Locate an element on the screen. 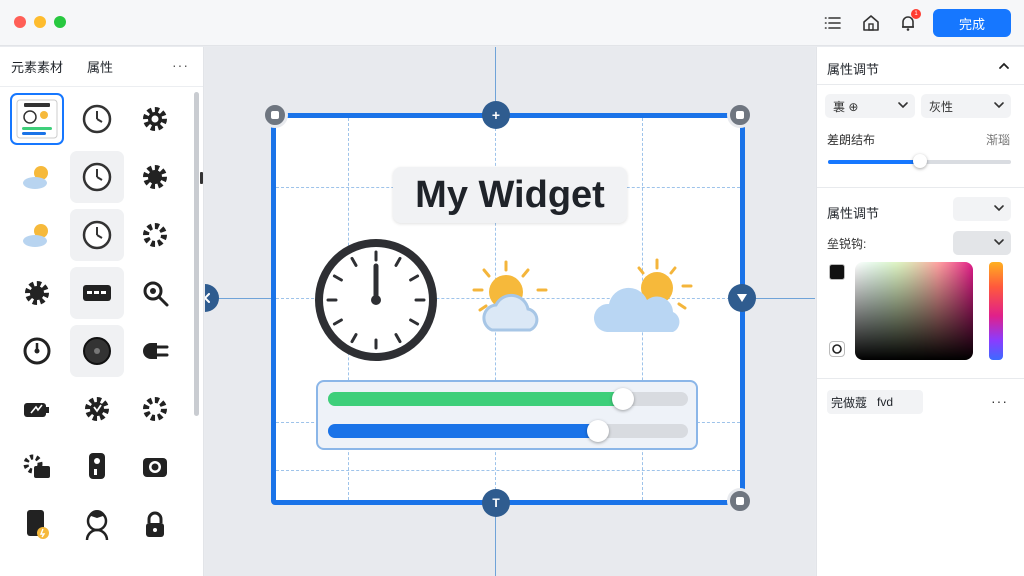 This screenshot has height=576, width=1024. asset-gauge is located at coordinates (37, 351).